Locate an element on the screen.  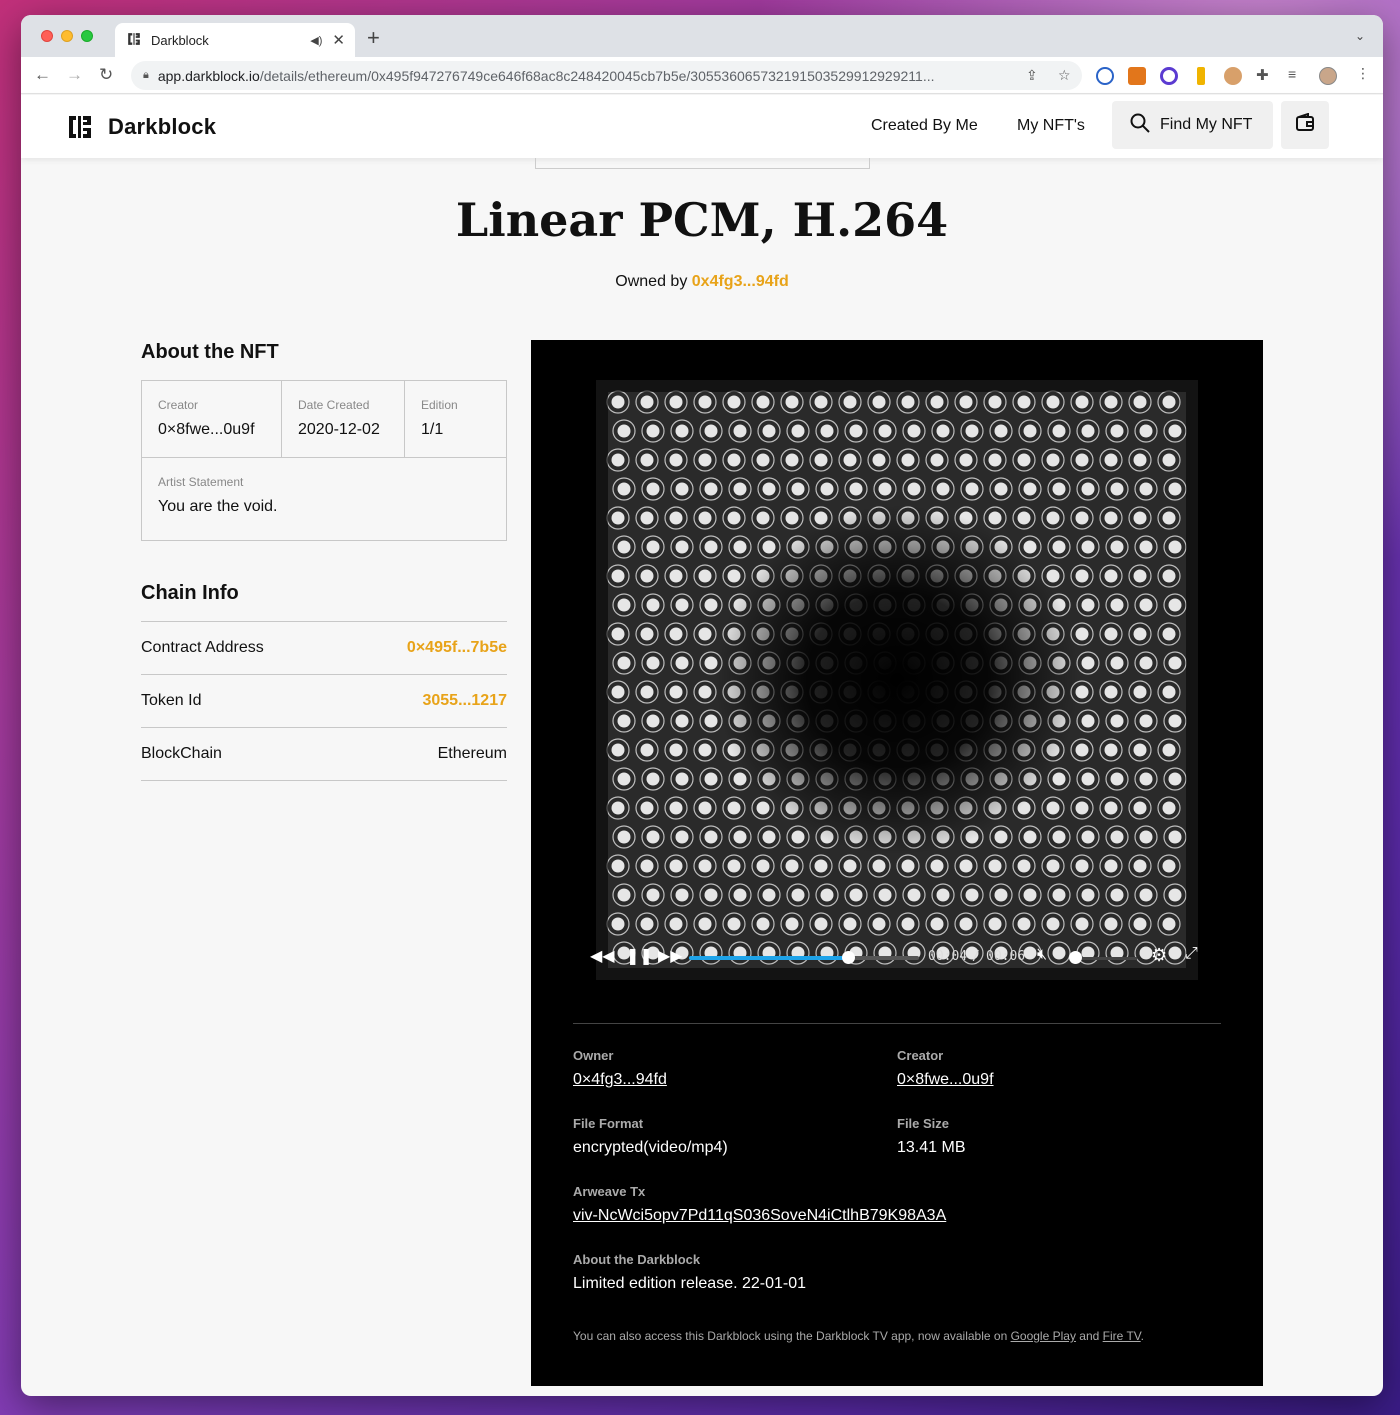
date-created-label: Date Created is located at coordinates (334, 405).